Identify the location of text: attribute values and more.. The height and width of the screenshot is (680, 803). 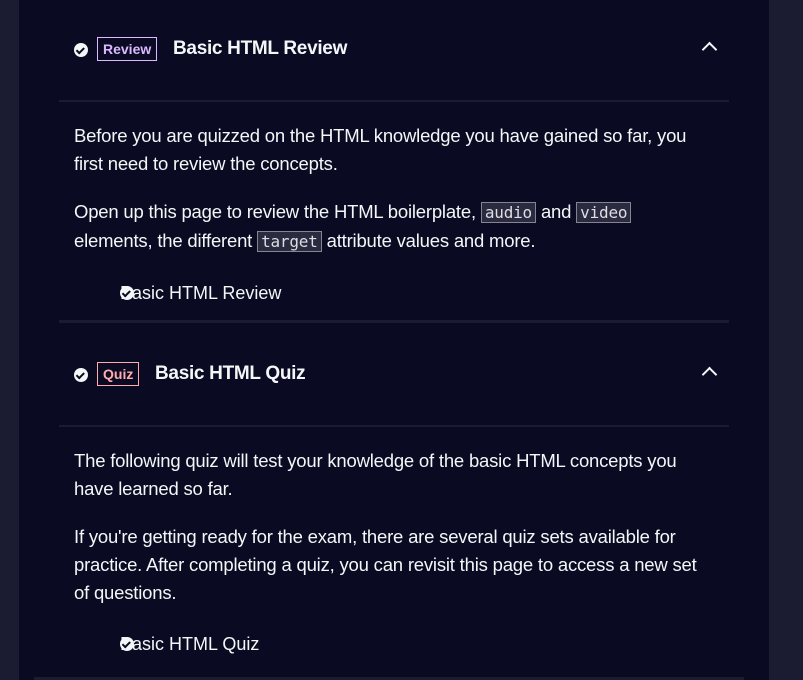
(428, 240).